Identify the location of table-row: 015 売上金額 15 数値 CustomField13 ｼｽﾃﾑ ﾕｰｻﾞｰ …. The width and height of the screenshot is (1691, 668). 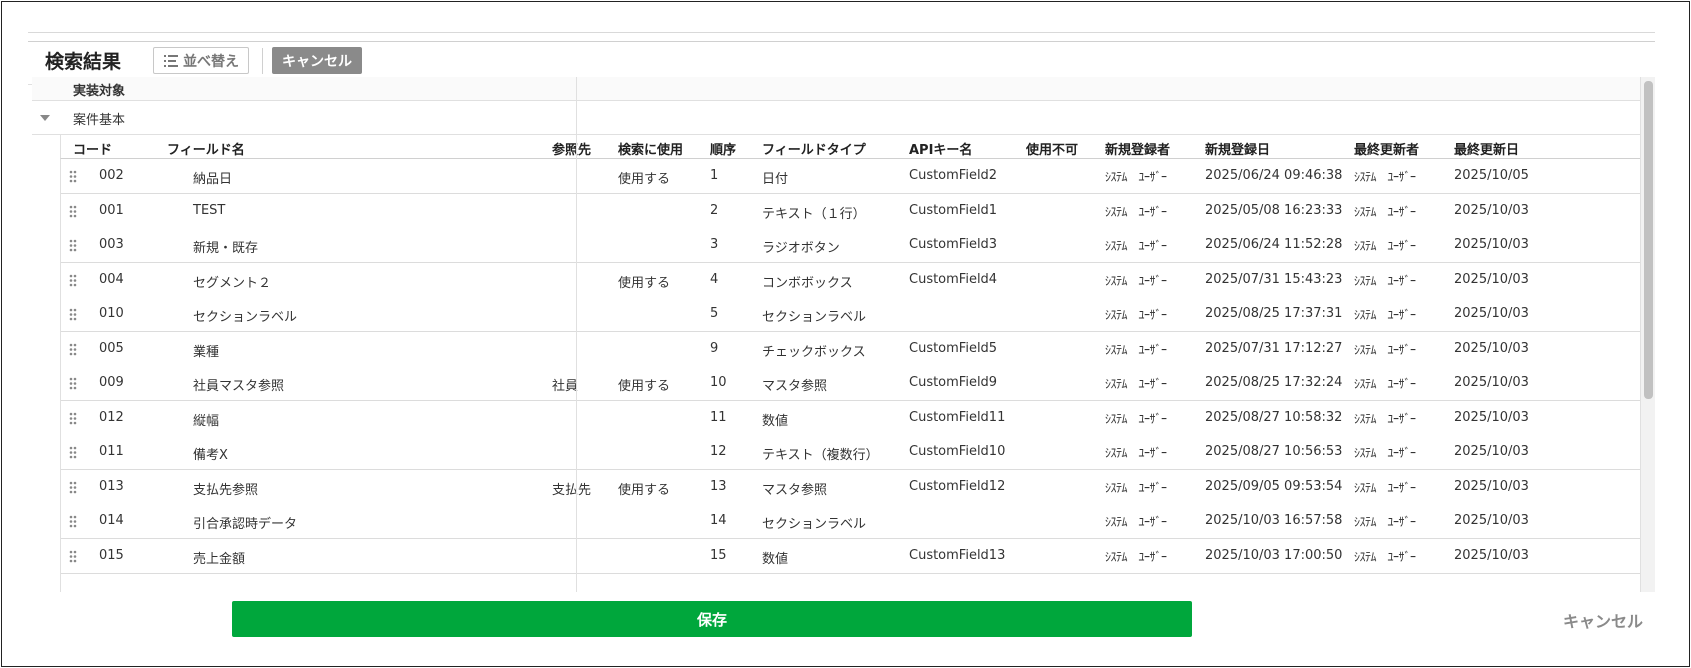
(850, 556).